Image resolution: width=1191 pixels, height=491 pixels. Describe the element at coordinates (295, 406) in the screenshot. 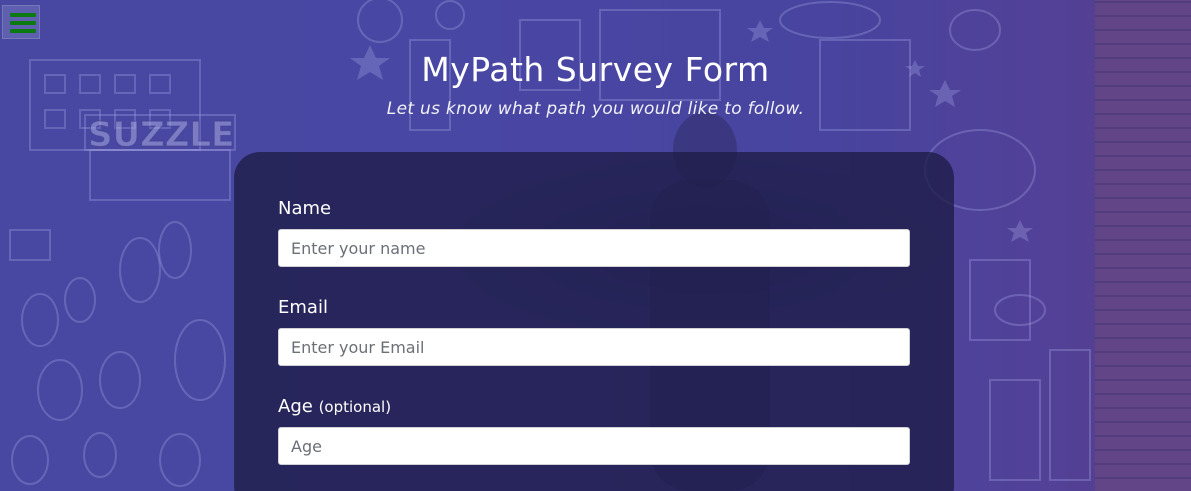

I see `age-label-text: Age` at that location.